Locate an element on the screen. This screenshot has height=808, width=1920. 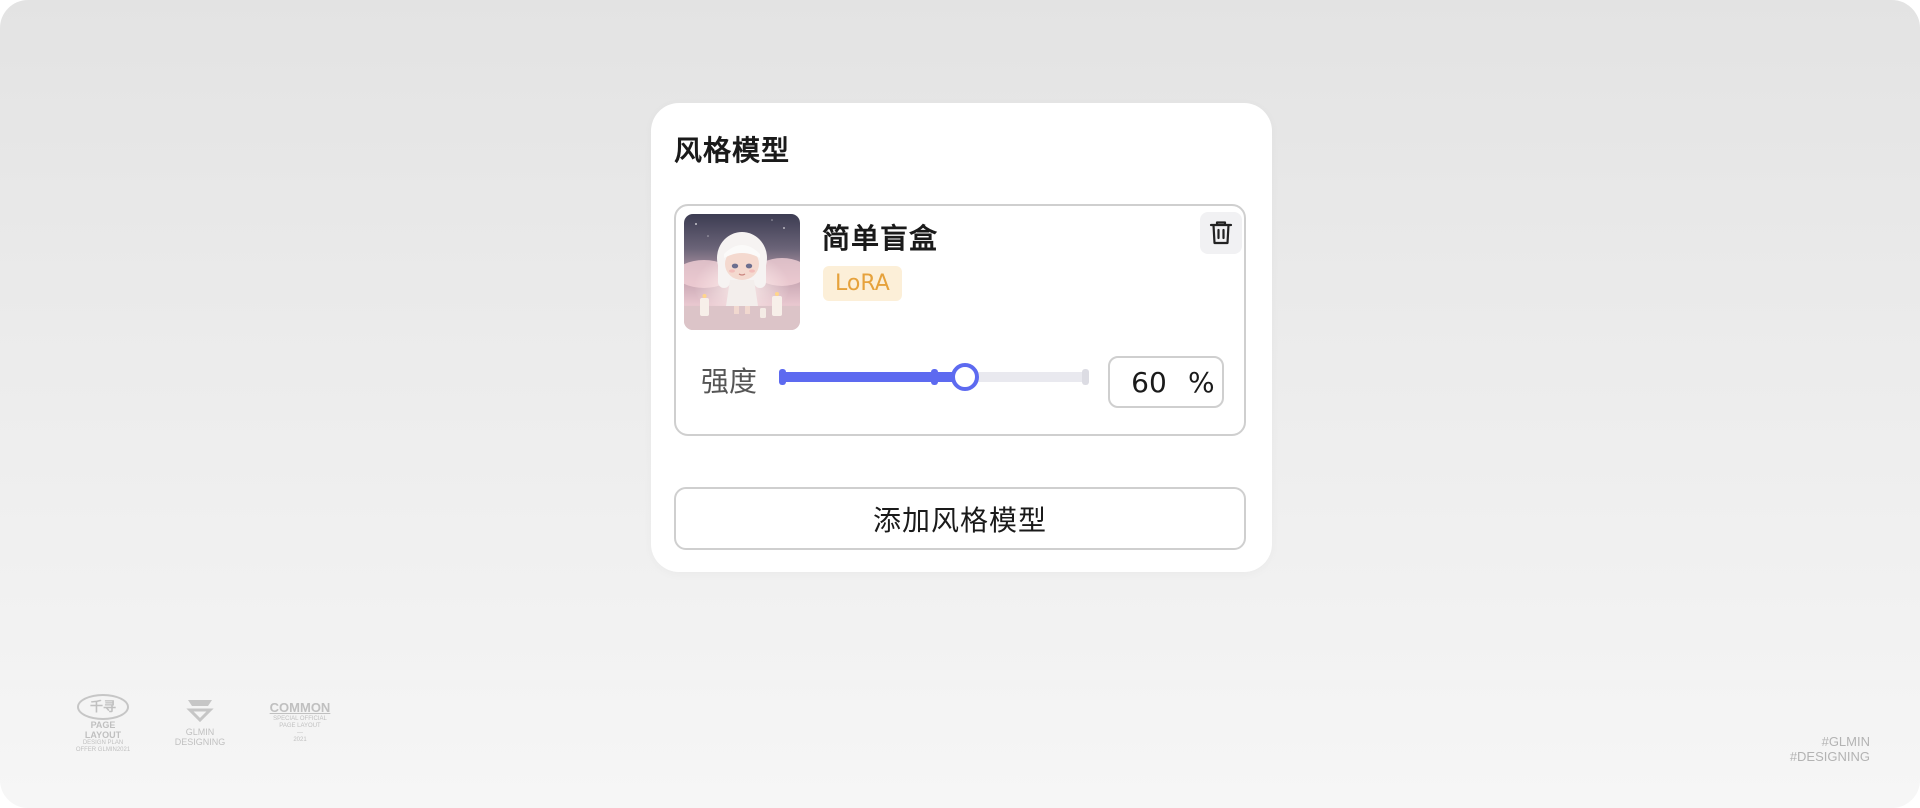
logo-mark: 千寻 is located at coordinates (103, 707).